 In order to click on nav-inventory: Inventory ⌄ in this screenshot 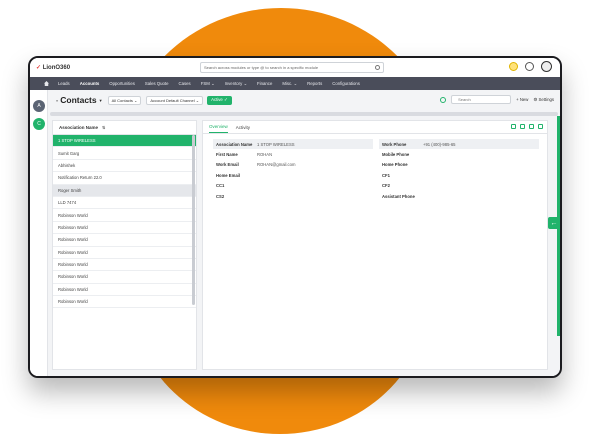, I will do `click(236, 84)`.